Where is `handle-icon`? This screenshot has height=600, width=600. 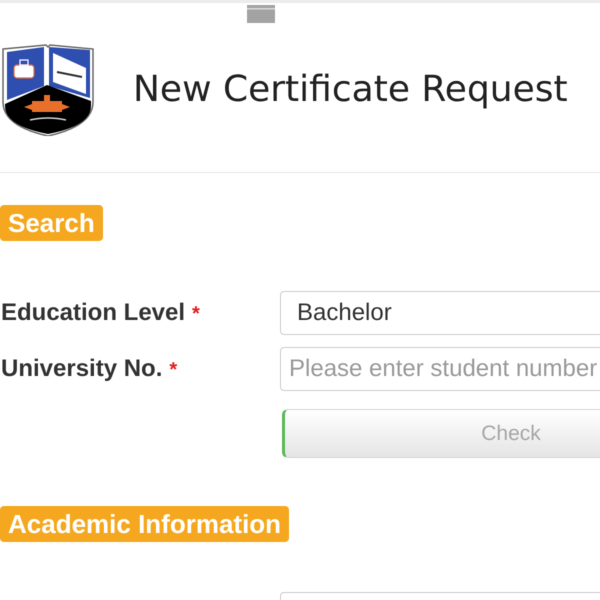
handle-icon is located at coordinates (261, 14).